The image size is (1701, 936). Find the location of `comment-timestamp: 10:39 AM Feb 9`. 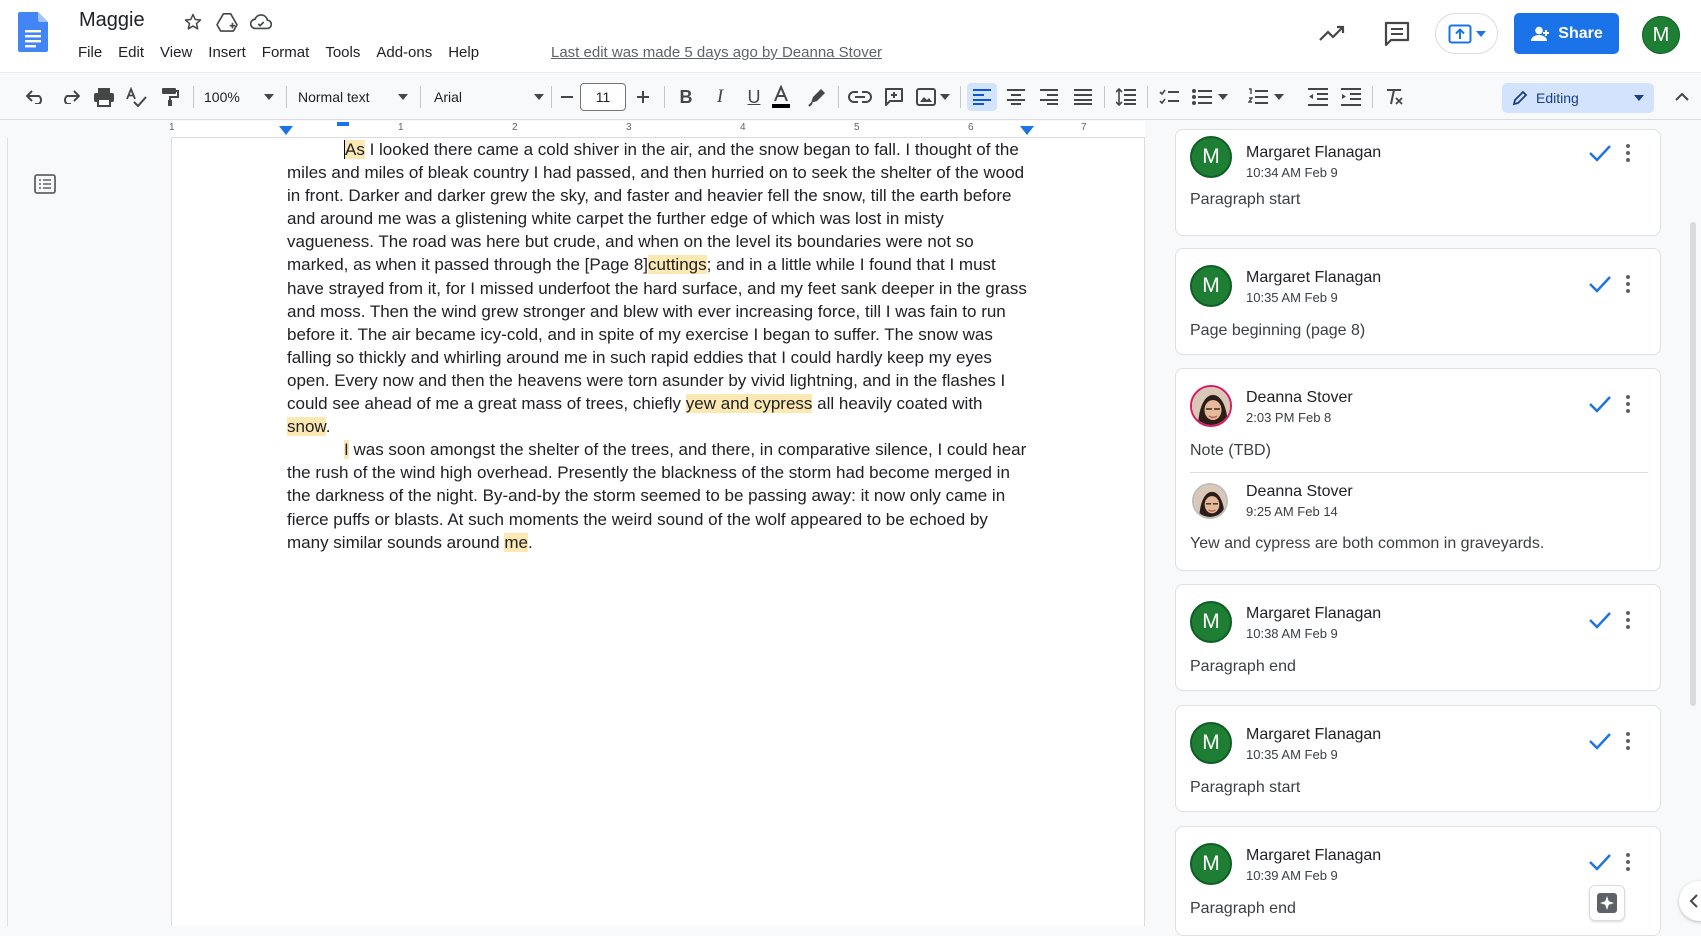

comment-timestamp: 10:39 AM Feb 9 is located at coordinates (1292, 875).